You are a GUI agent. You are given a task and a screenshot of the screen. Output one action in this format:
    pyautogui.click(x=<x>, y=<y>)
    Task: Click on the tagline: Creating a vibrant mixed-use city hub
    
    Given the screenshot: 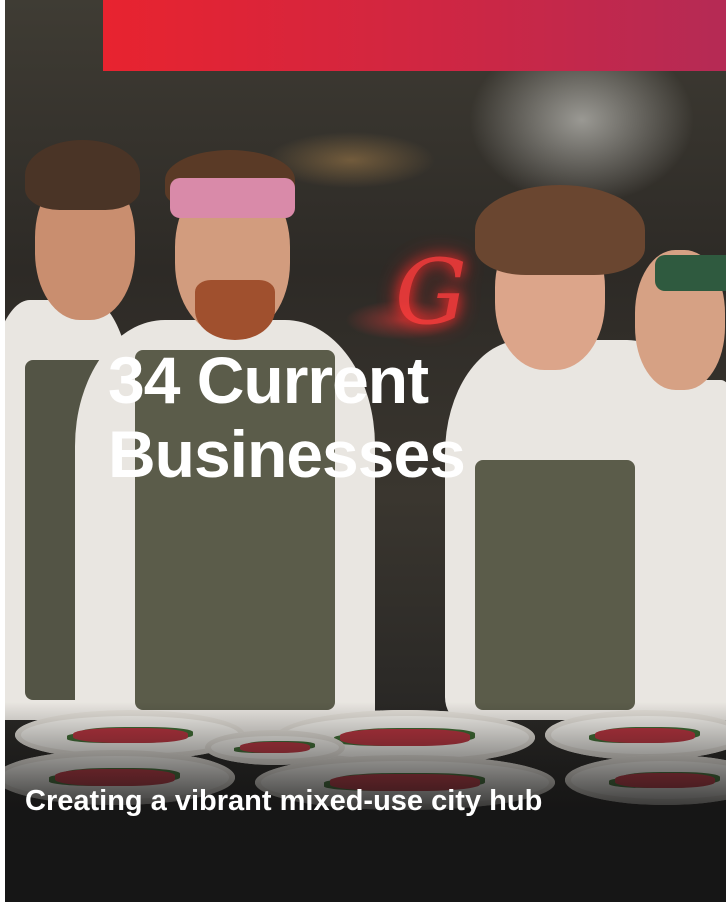 What is the action you would take?
    pyautogui.click(x=284, y=801)
    